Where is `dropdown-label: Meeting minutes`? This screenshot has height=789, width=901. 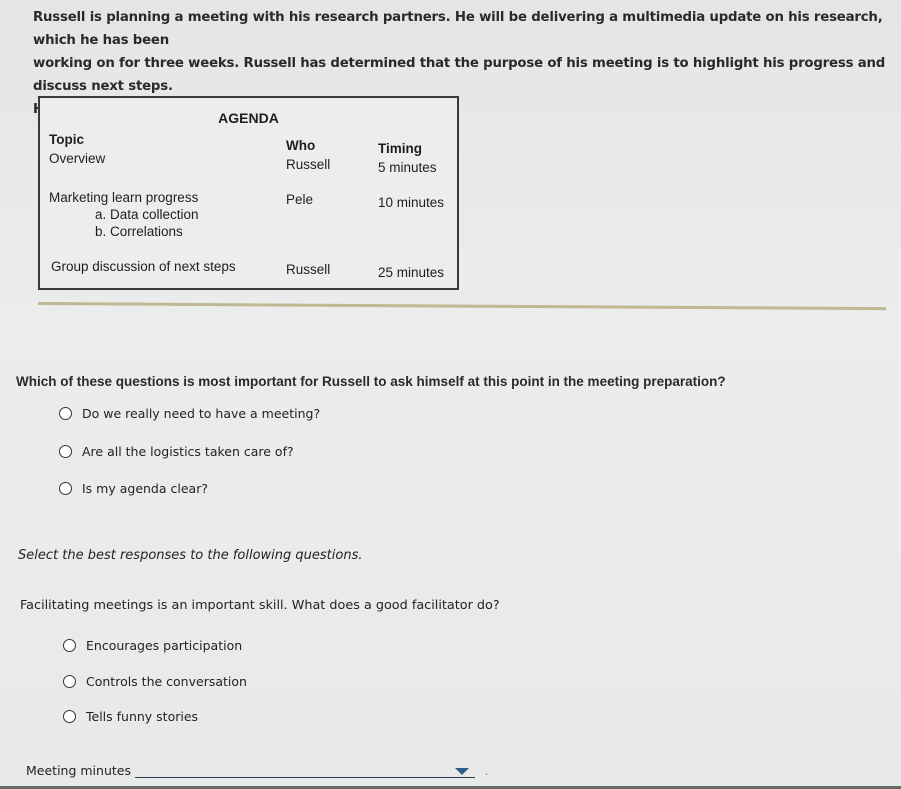 dropdown-label: Meeting minutes is located at coordinates (78, 770).